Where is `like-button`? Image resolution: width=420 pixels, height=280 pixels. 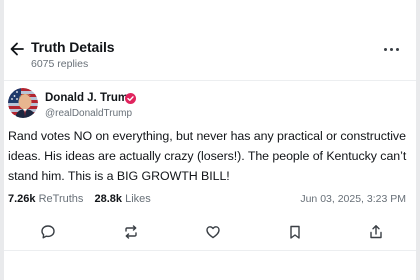 like-button is located at coordinates (213, 232).